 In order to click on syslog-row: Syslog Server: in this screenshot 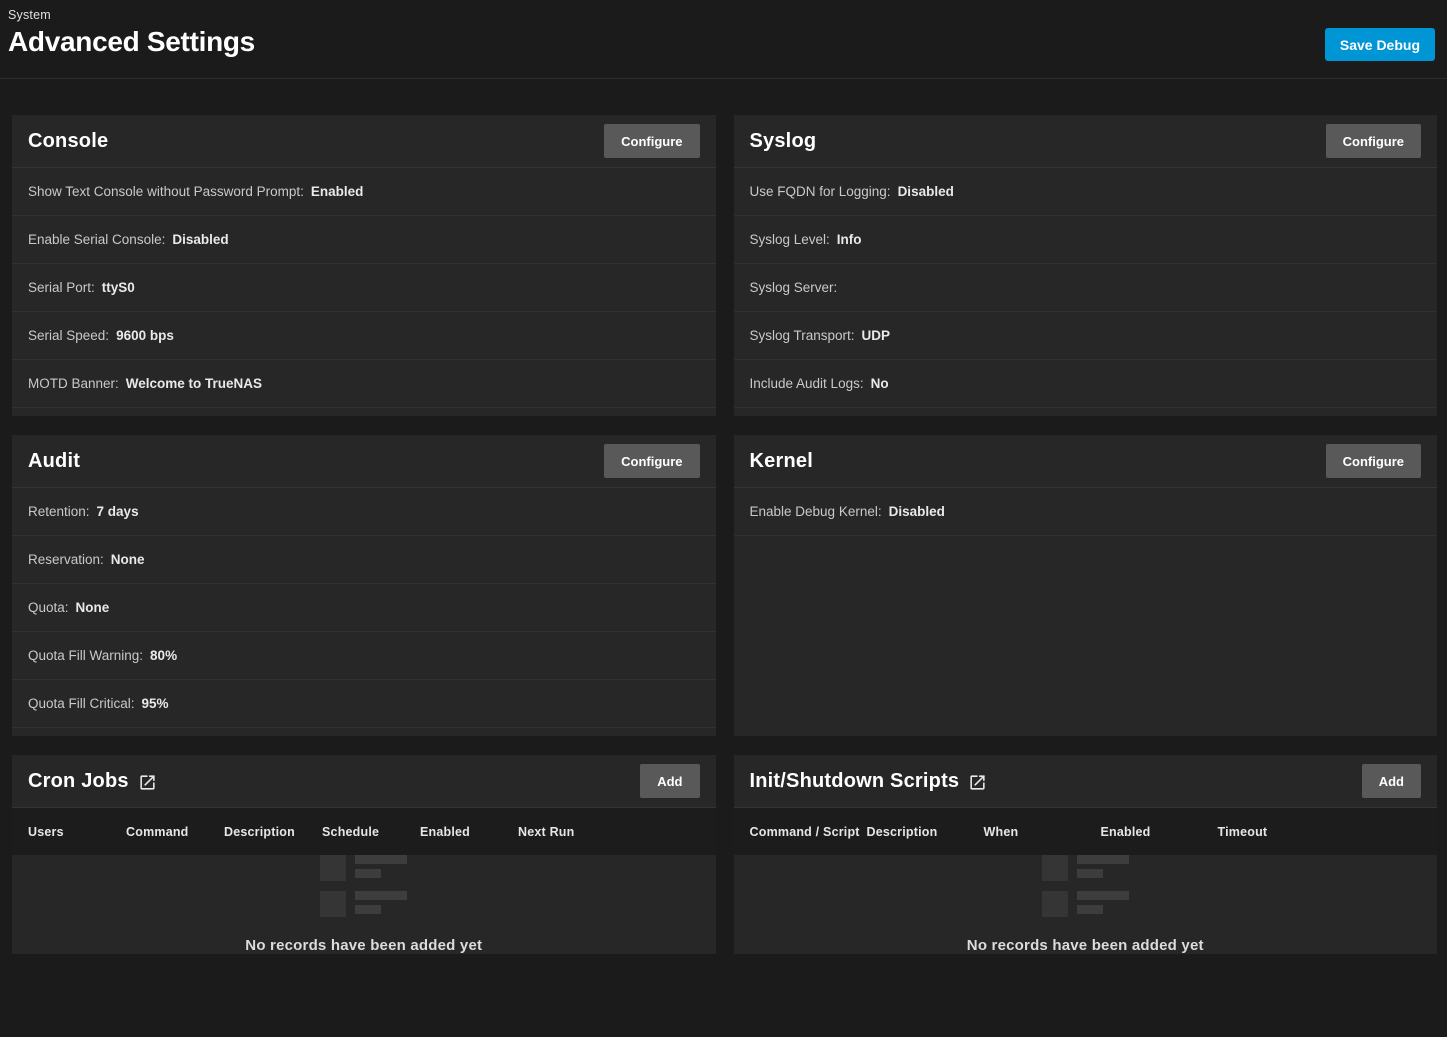, I will do `click(1085, 288)`.